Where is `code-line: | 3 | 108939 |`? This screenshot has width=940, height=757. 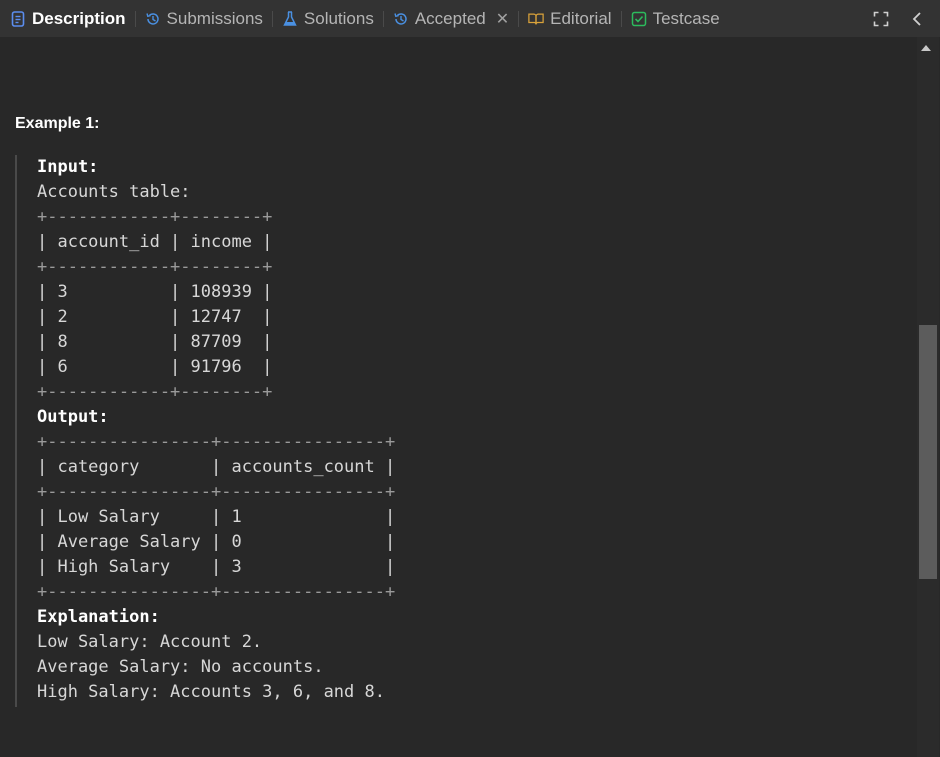 code-line: | 3 | 108939 | is located at coordinates (155, 292).